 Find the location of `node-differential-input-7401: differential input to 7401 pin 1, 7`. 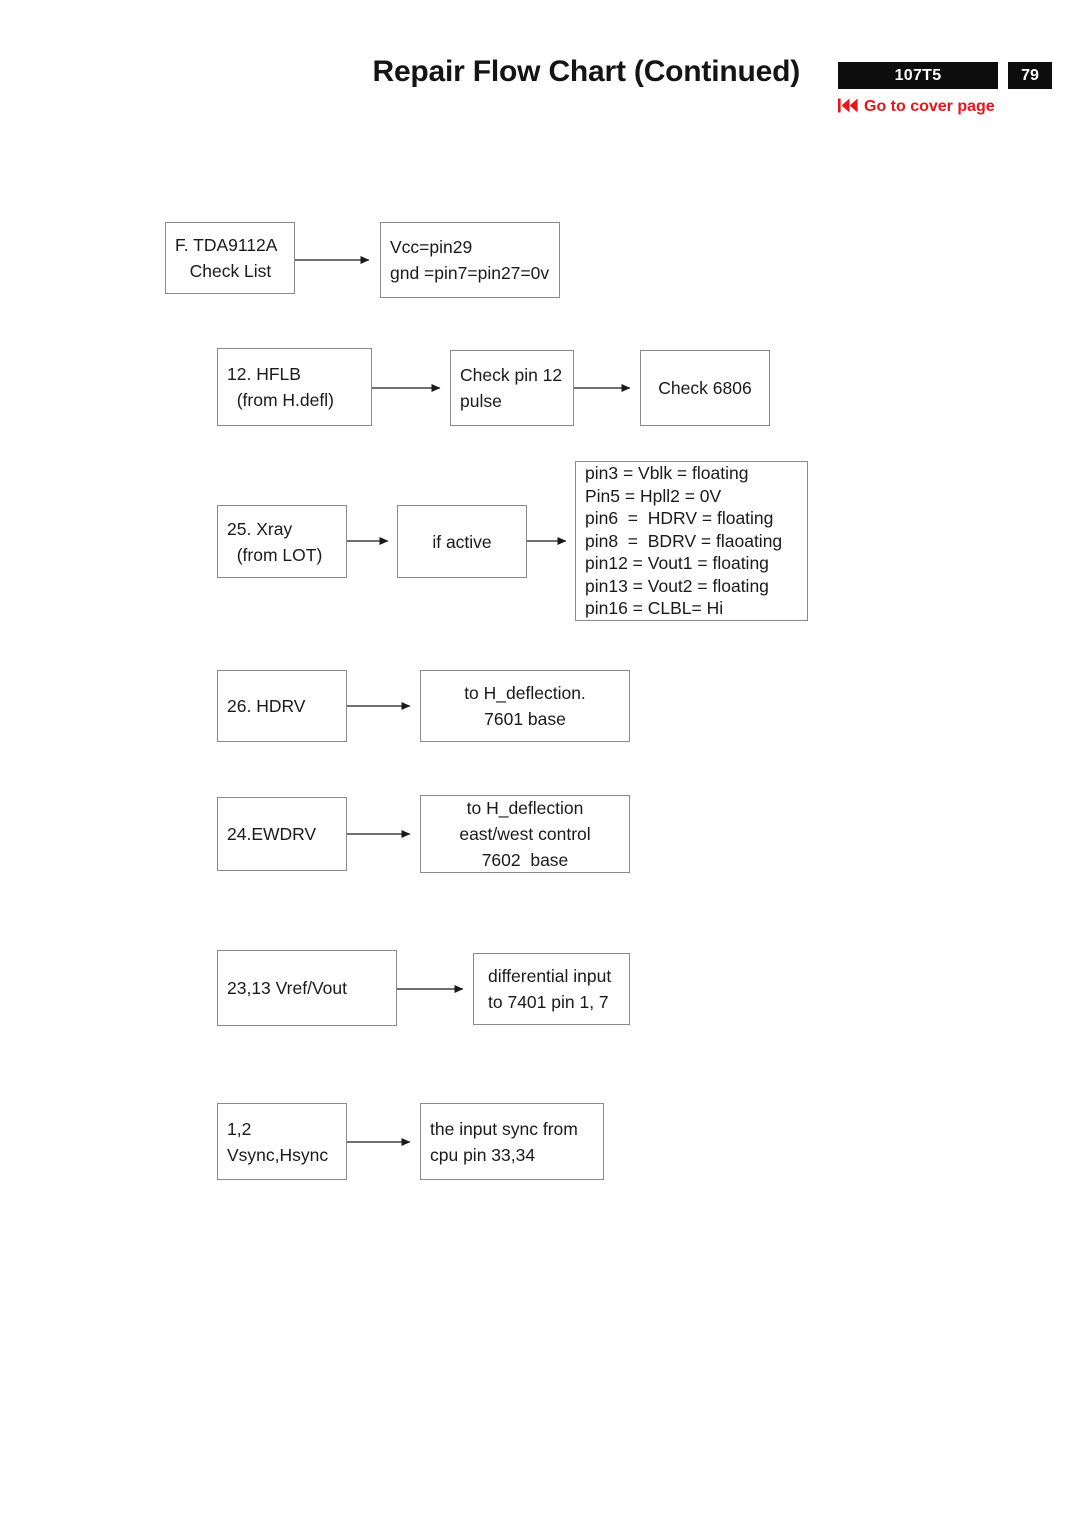

node-differential-input-7401: differential input to 7401 pin 1, 7 is located at coordinates (551, 989).